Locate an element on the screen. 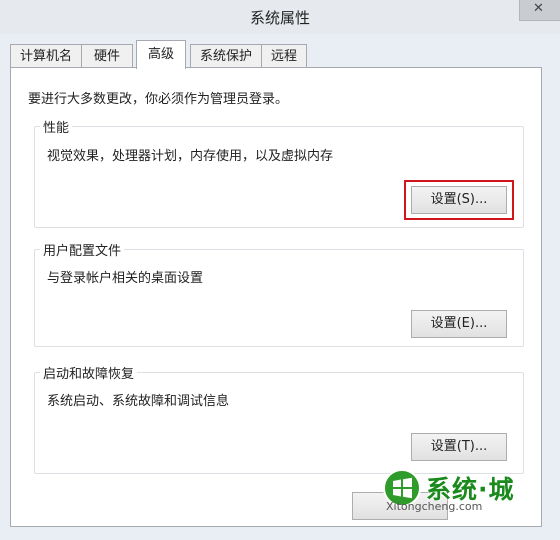  window-title: 系统属性 is located at coordinates (279, 18).